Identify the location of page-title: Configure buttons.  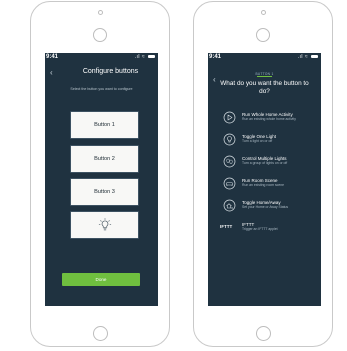
(110, 71).